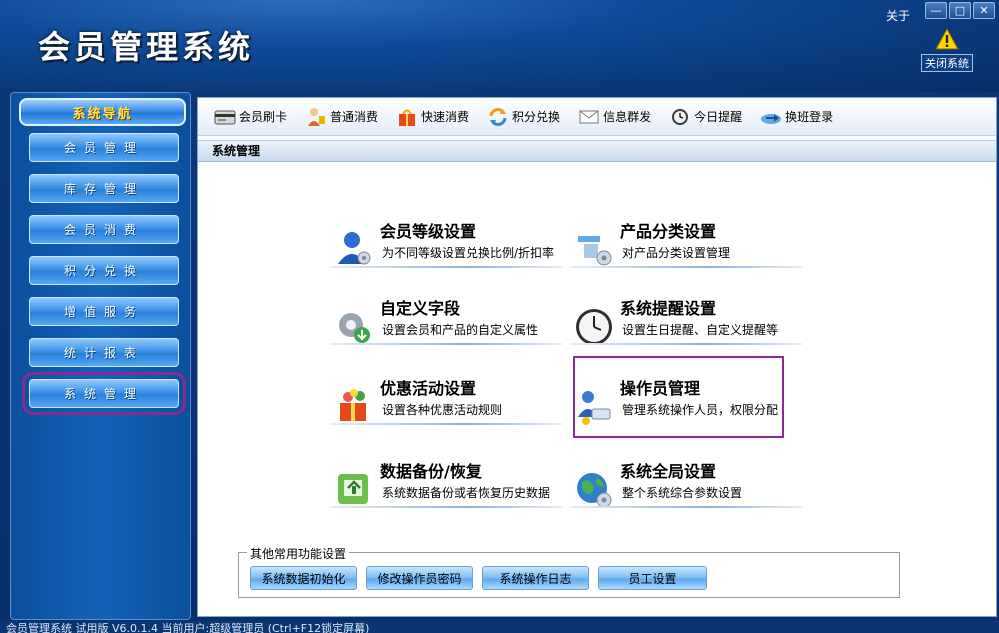 The width and height of the screenshot is (999, 633). I want to click on card-description: 管理系统操作人员，权限分配, so click(700, 410).